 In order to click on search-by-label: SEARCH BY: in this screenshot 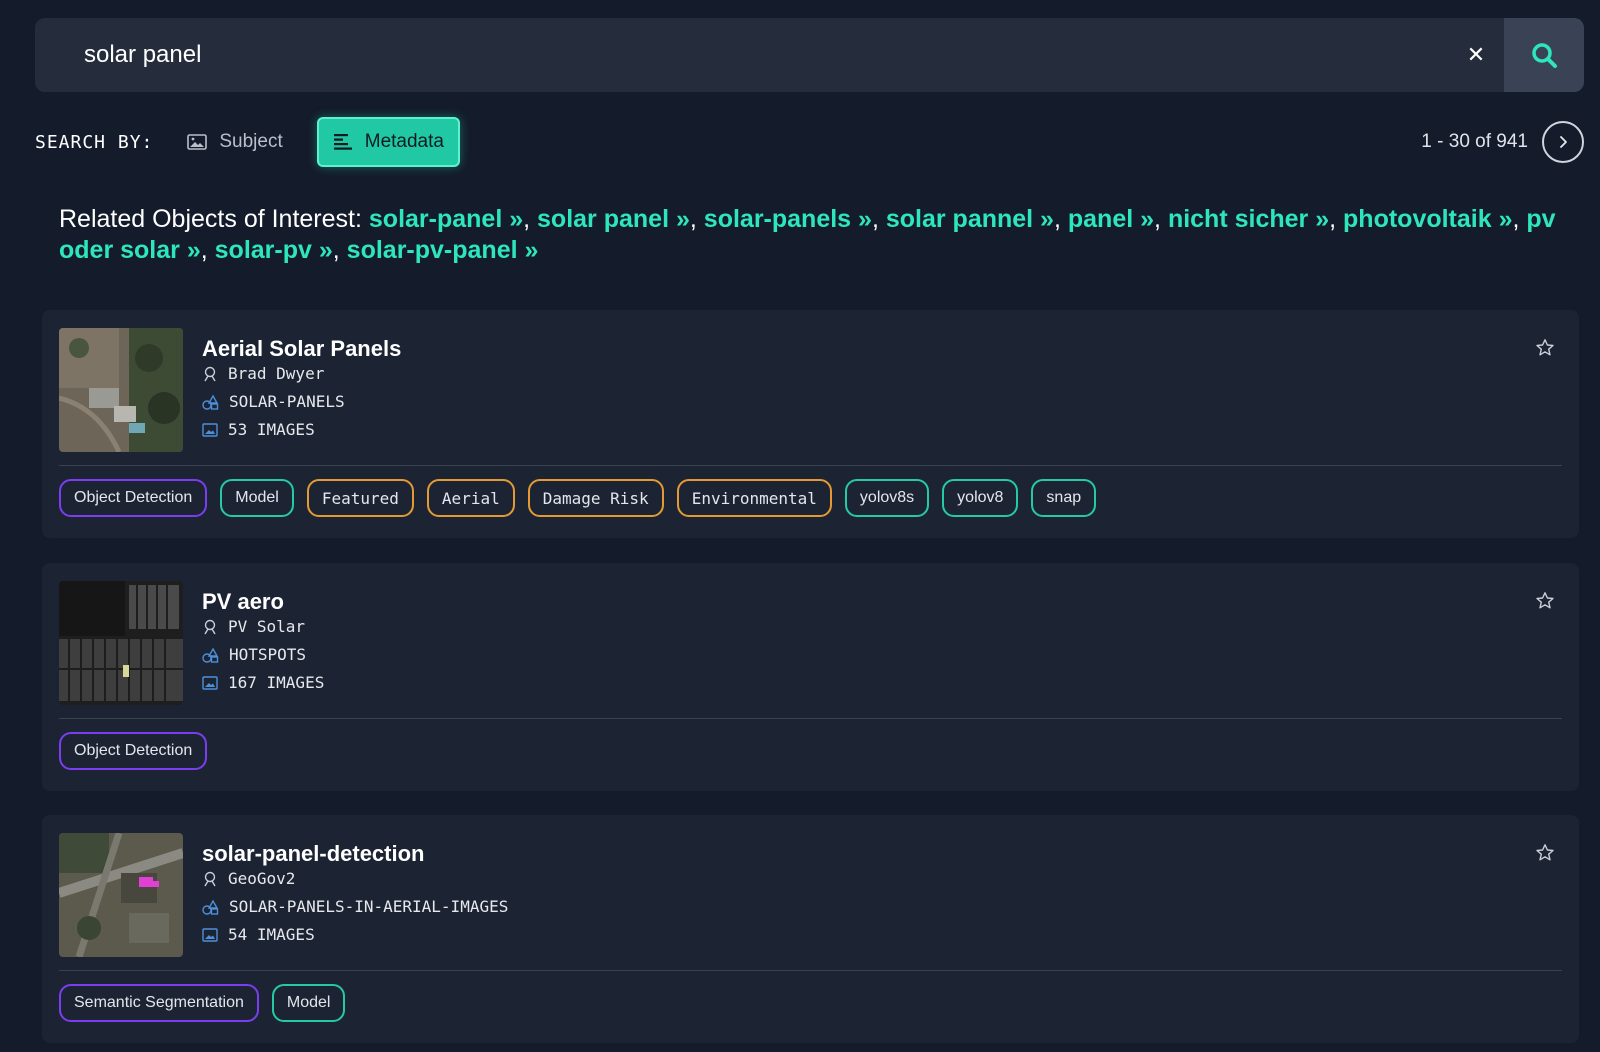, I will do `click(94, 142)`.